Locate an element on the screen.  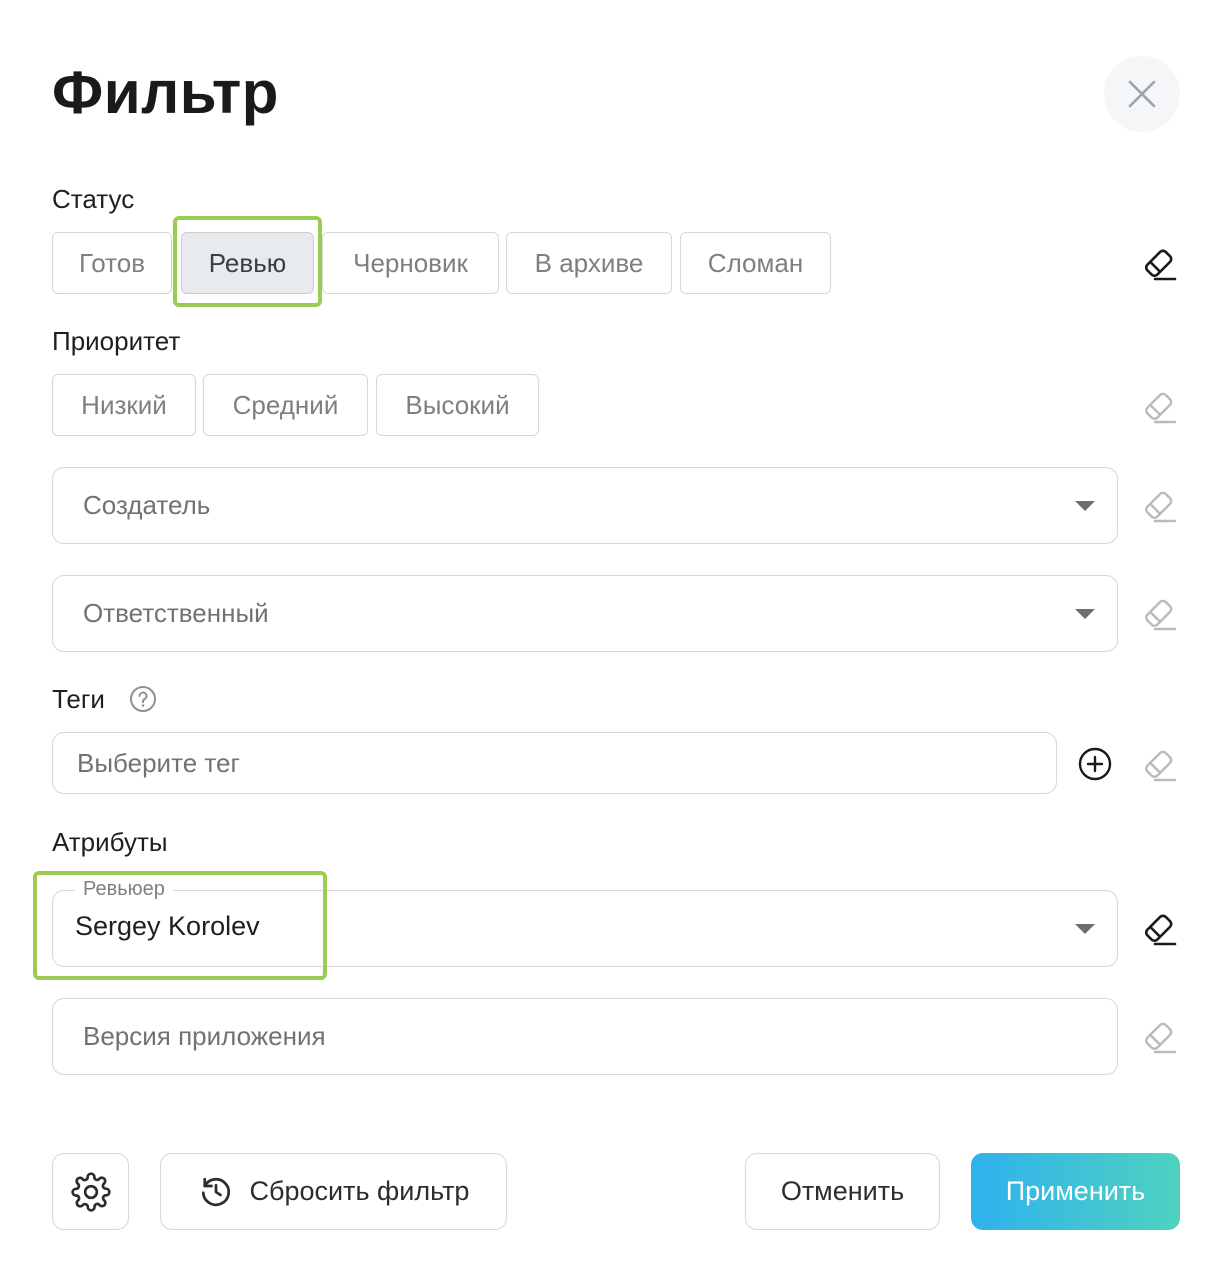
tags-label: Теги is located at coordinates (78, 699).